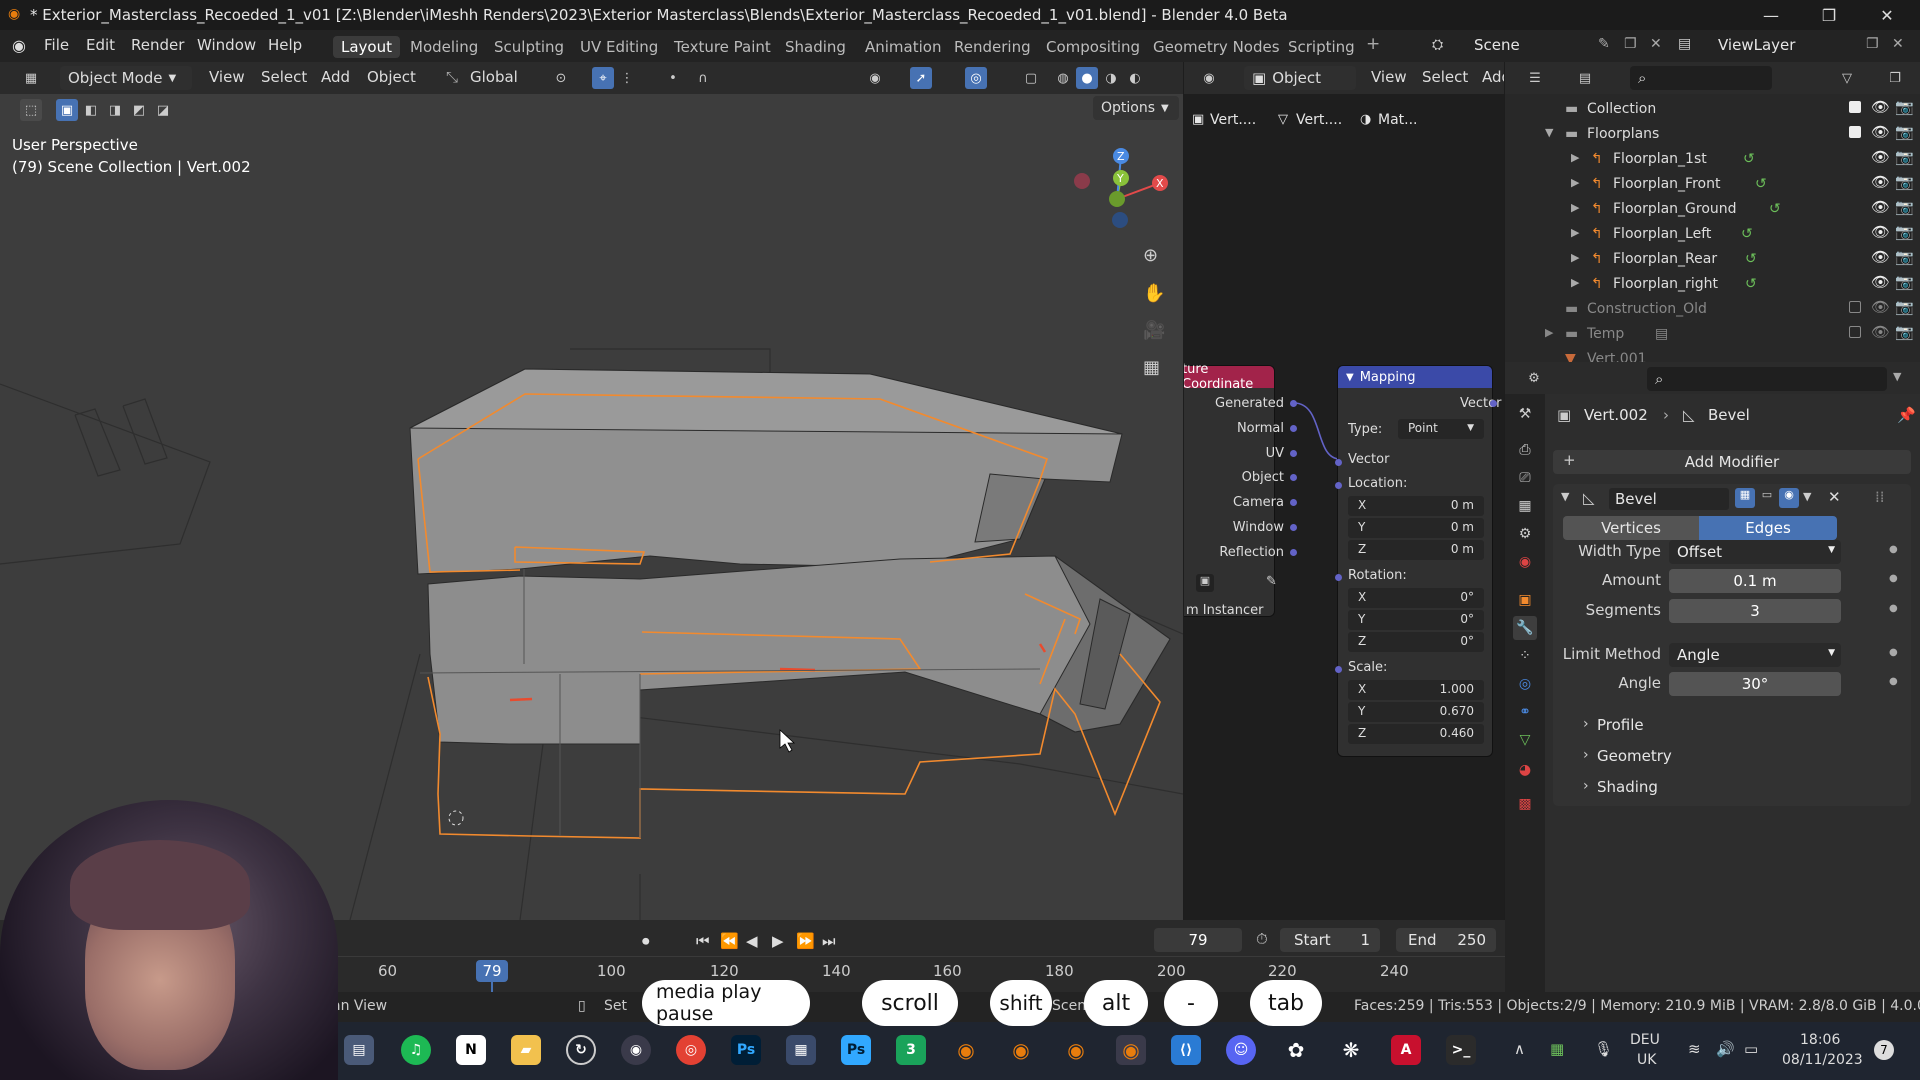  I want to click on snap-icon: ⌖, so click(603, 78).